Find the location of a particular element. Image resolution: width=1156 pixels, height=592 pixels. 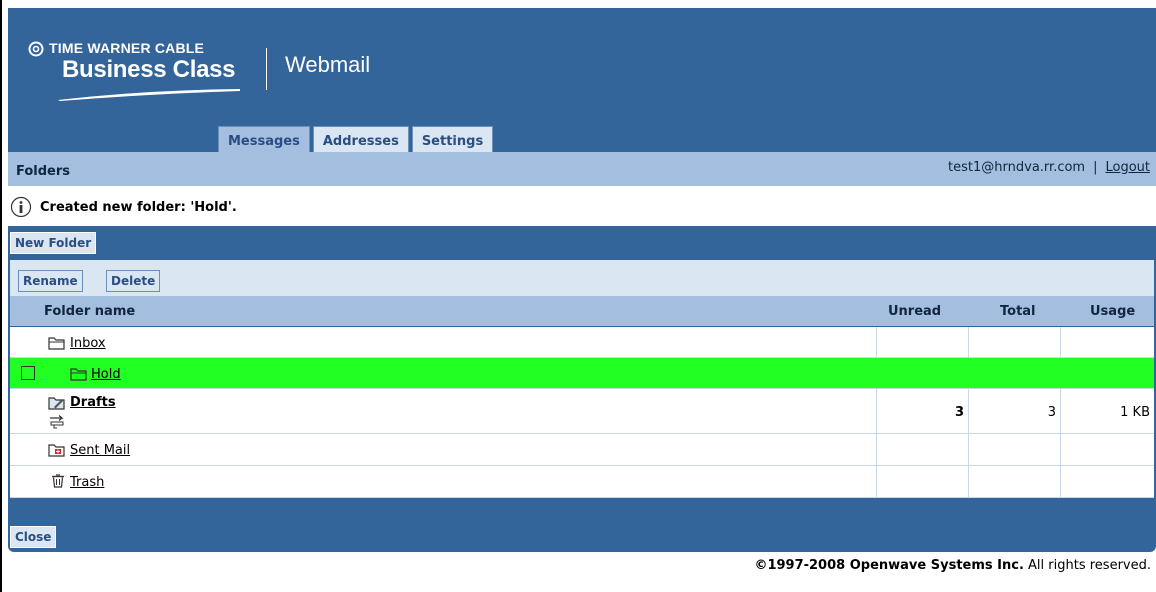

info-icon is located at coordinates (21, 207).